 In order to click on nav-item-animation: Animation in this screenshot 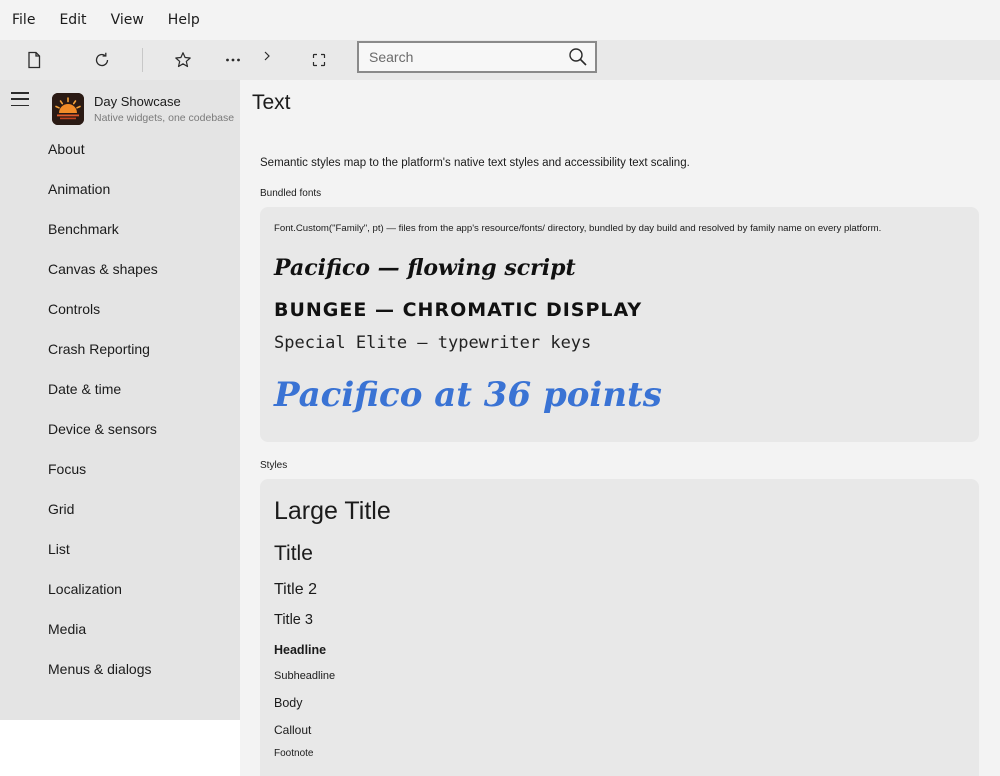, I will do `click(79, 189)`.